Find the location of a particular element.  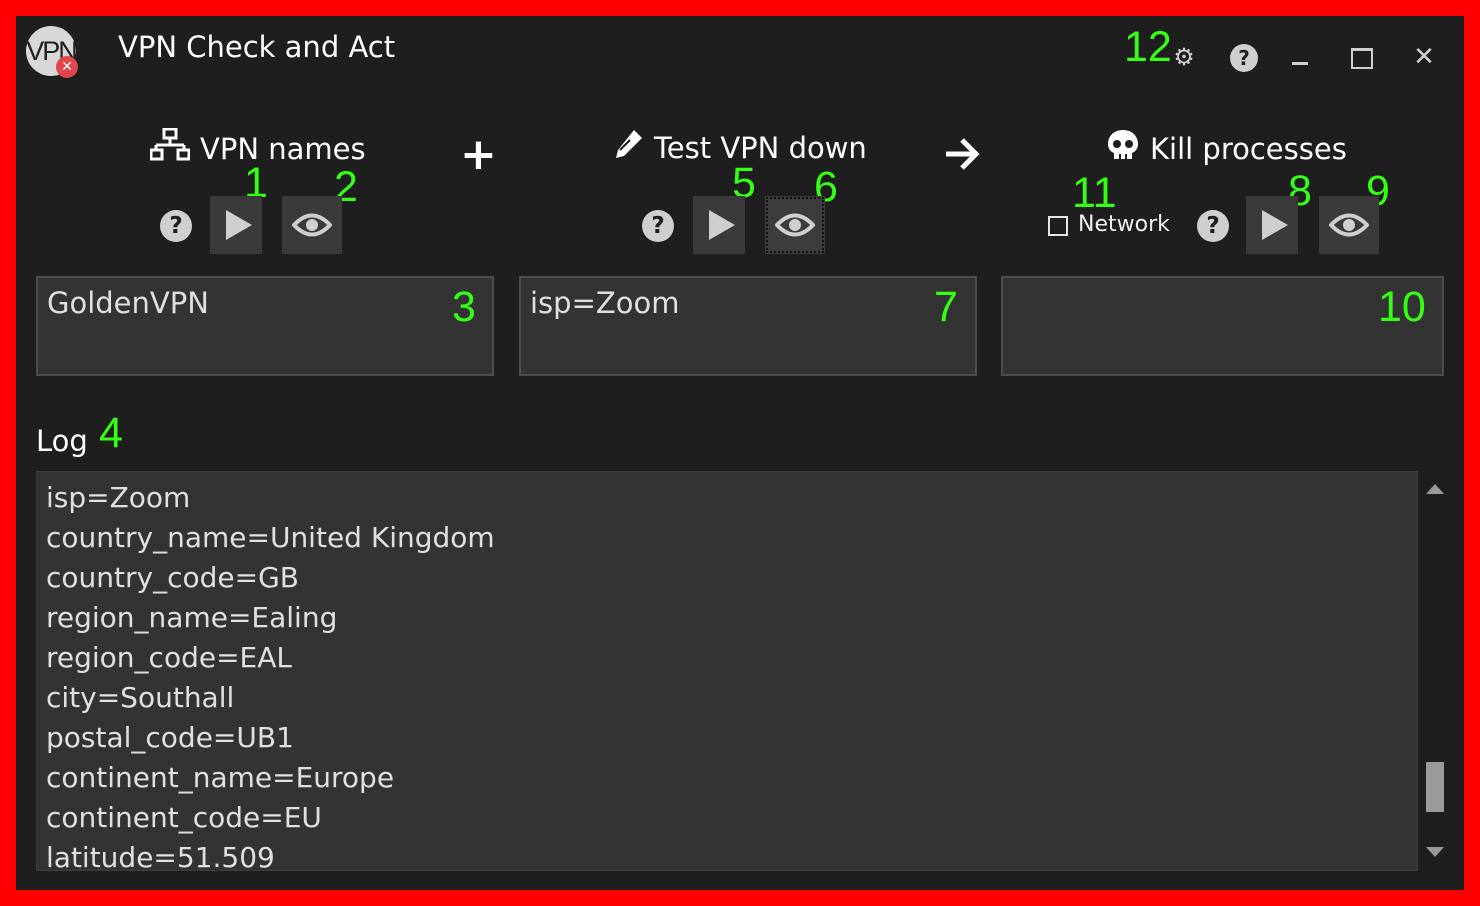

test-vpn-view-button is located at coordinates (795, 225).